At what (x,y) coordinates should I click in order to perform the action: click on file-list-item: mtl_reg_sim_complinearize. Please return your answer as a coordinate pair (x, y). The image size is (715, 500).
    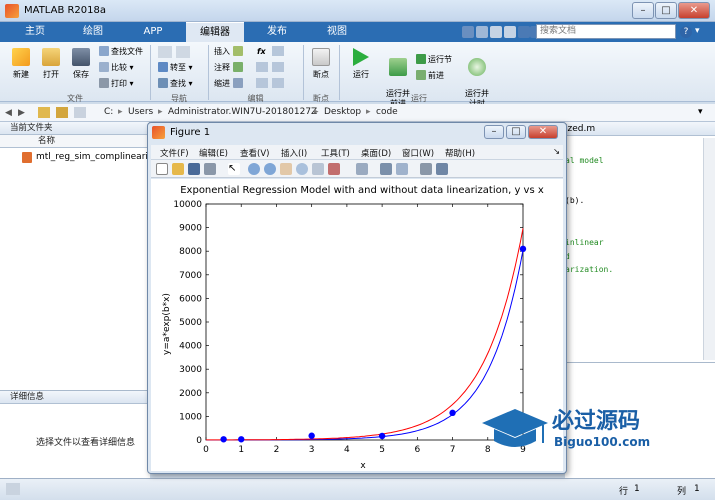
    Looking at the image, I should click on (92, 157).